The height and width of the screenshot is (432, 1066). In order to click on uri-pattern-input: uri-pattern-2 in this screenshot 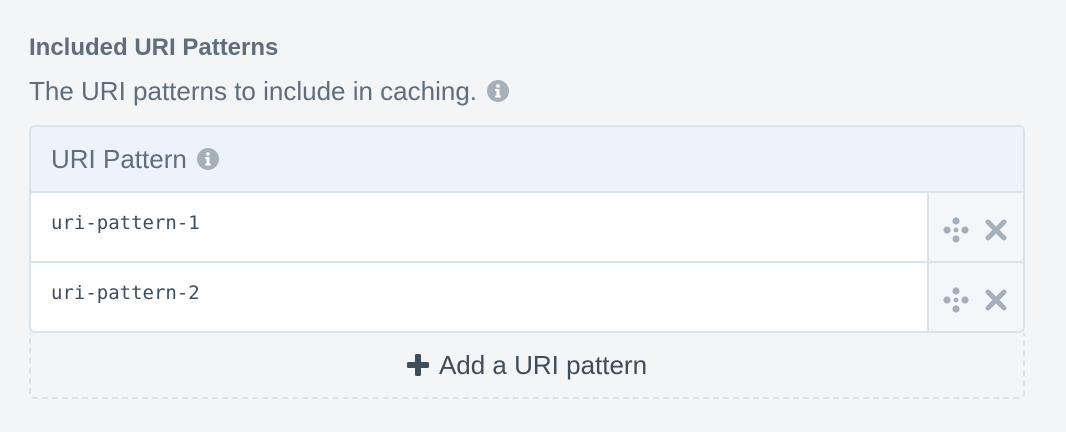, I will do `click(480, 297)`.